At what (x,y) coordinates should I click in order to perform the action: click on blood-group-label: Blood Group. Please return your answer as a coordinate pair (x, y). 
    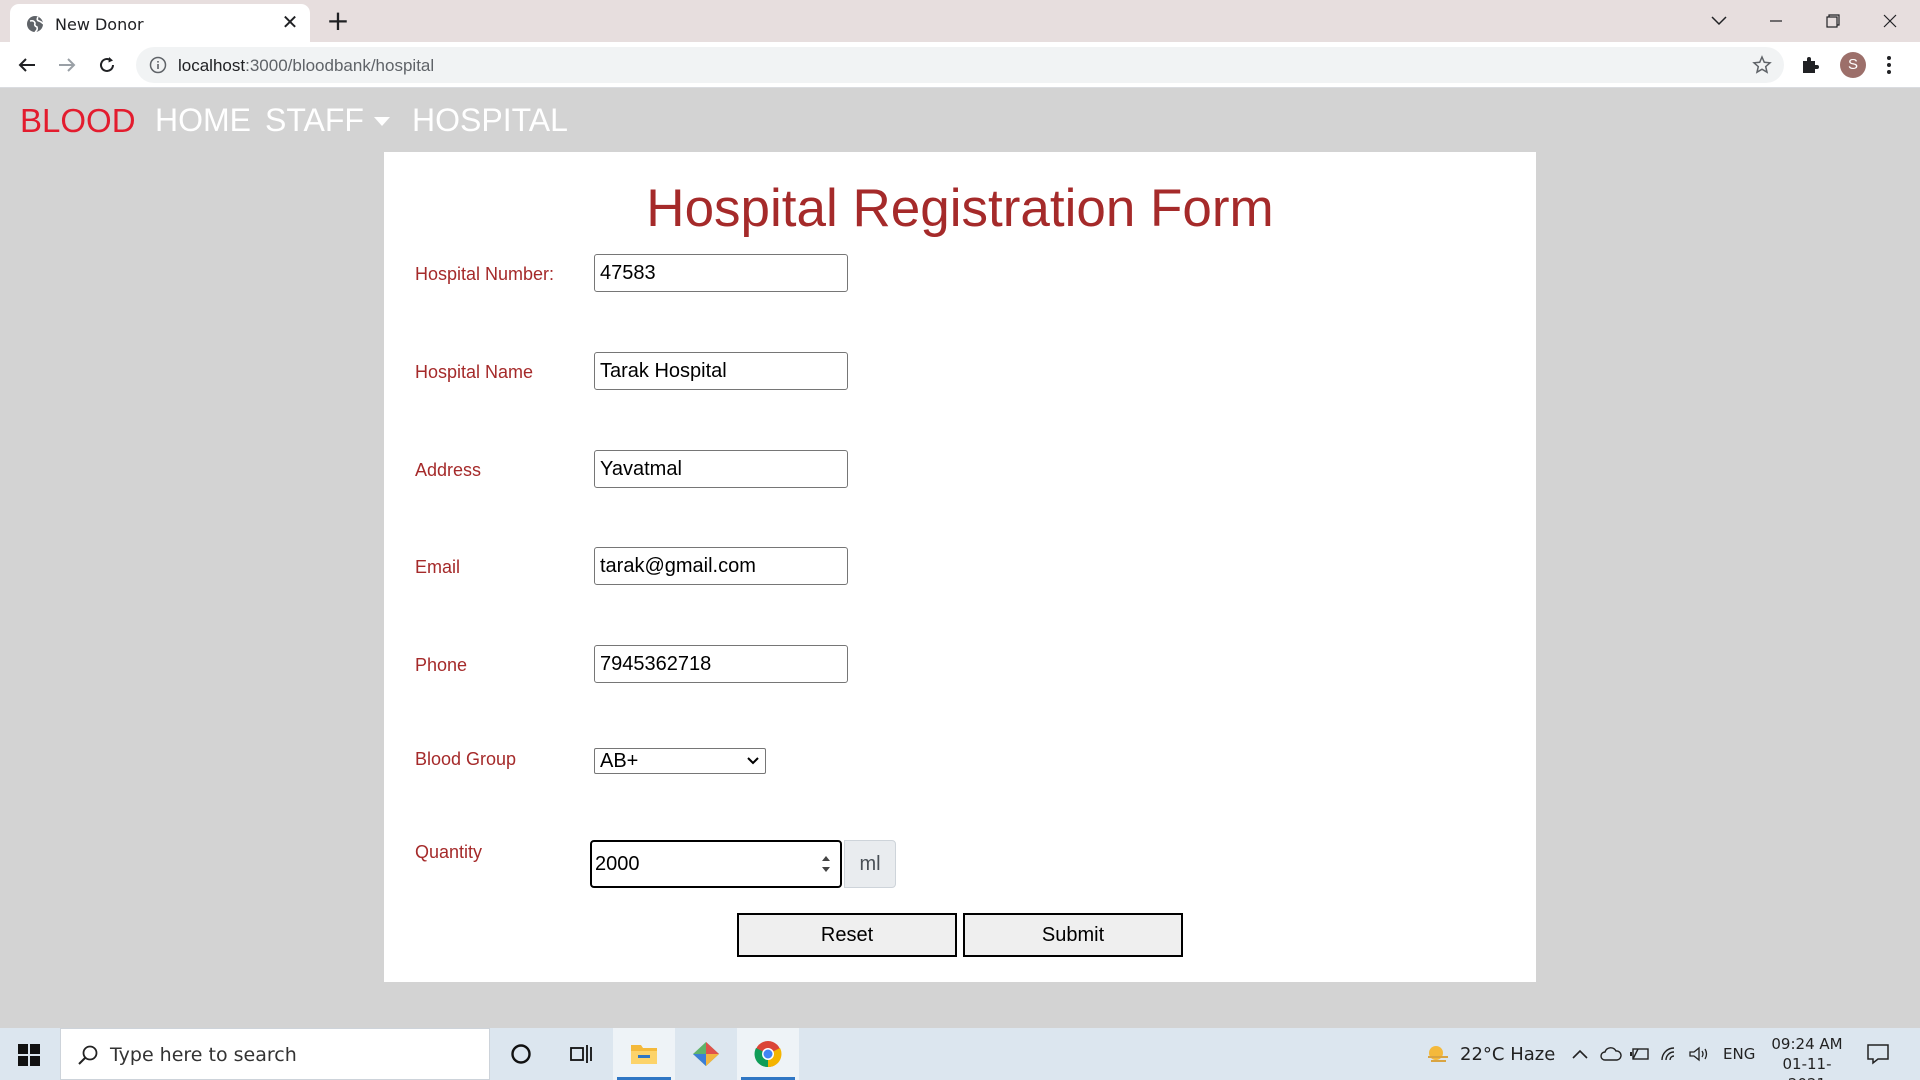
    Looking at the image, I should click on (466, 759).